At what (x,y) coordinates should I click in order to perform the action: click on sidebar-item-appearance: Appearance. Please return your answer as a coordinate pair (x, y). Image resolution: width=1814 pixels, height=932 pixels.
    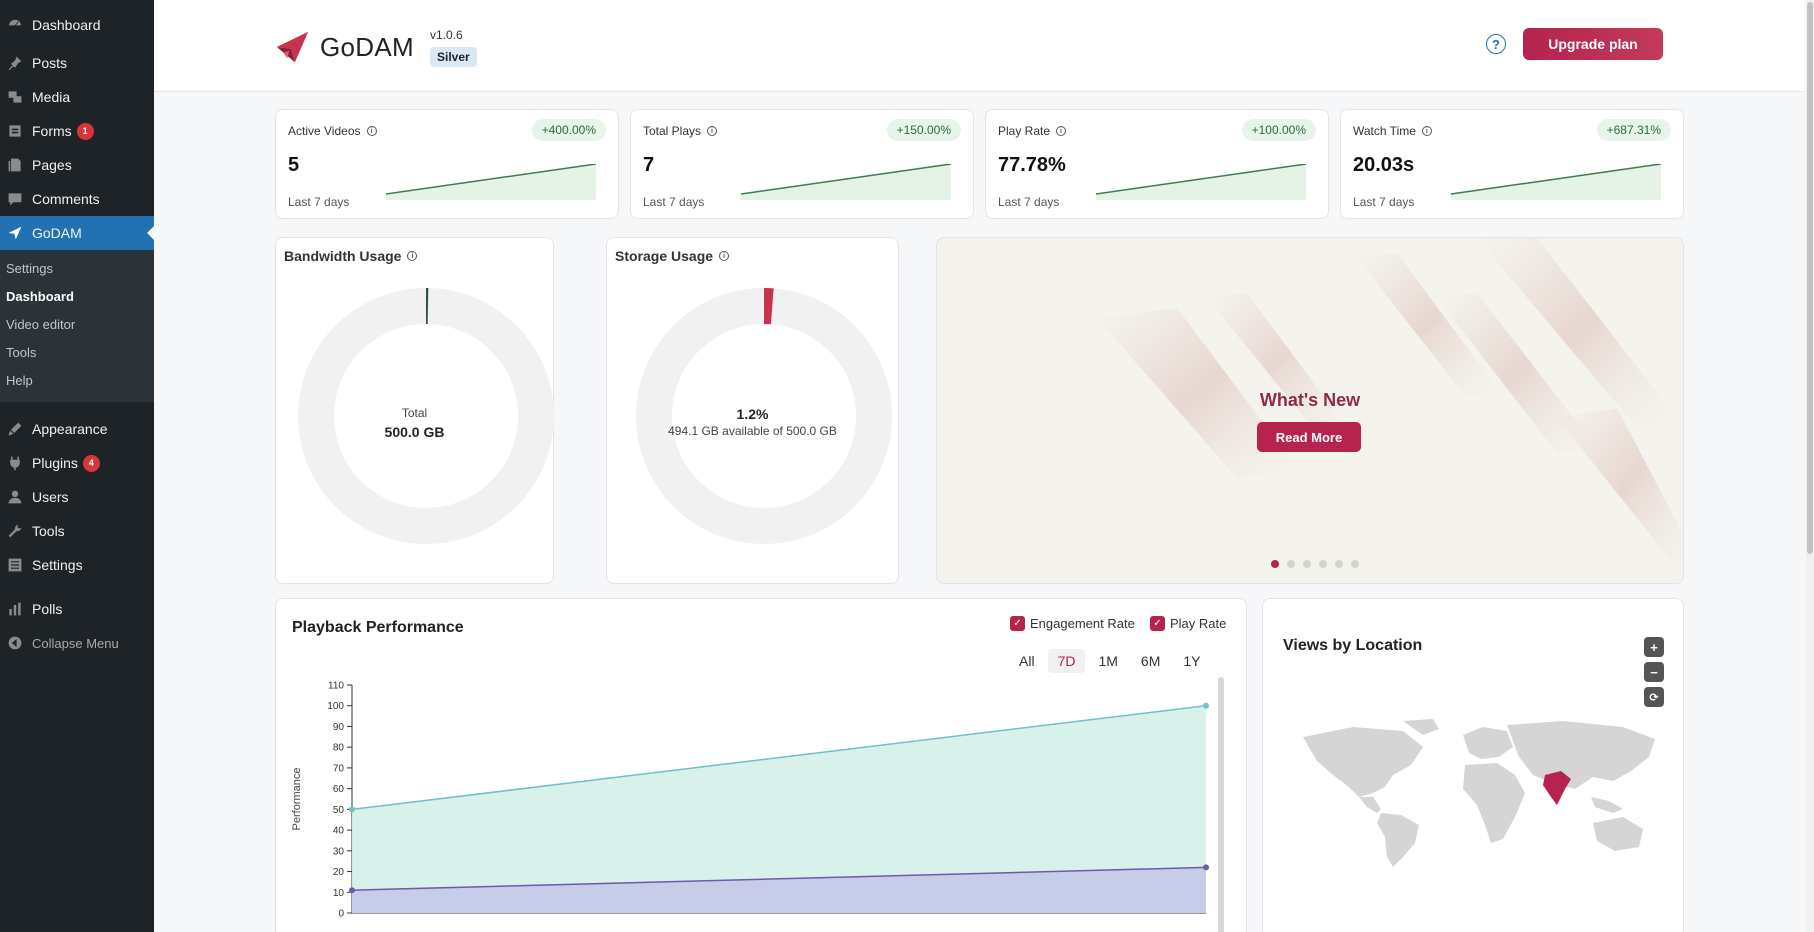
    Looking at the image, I should click on (77, 429).